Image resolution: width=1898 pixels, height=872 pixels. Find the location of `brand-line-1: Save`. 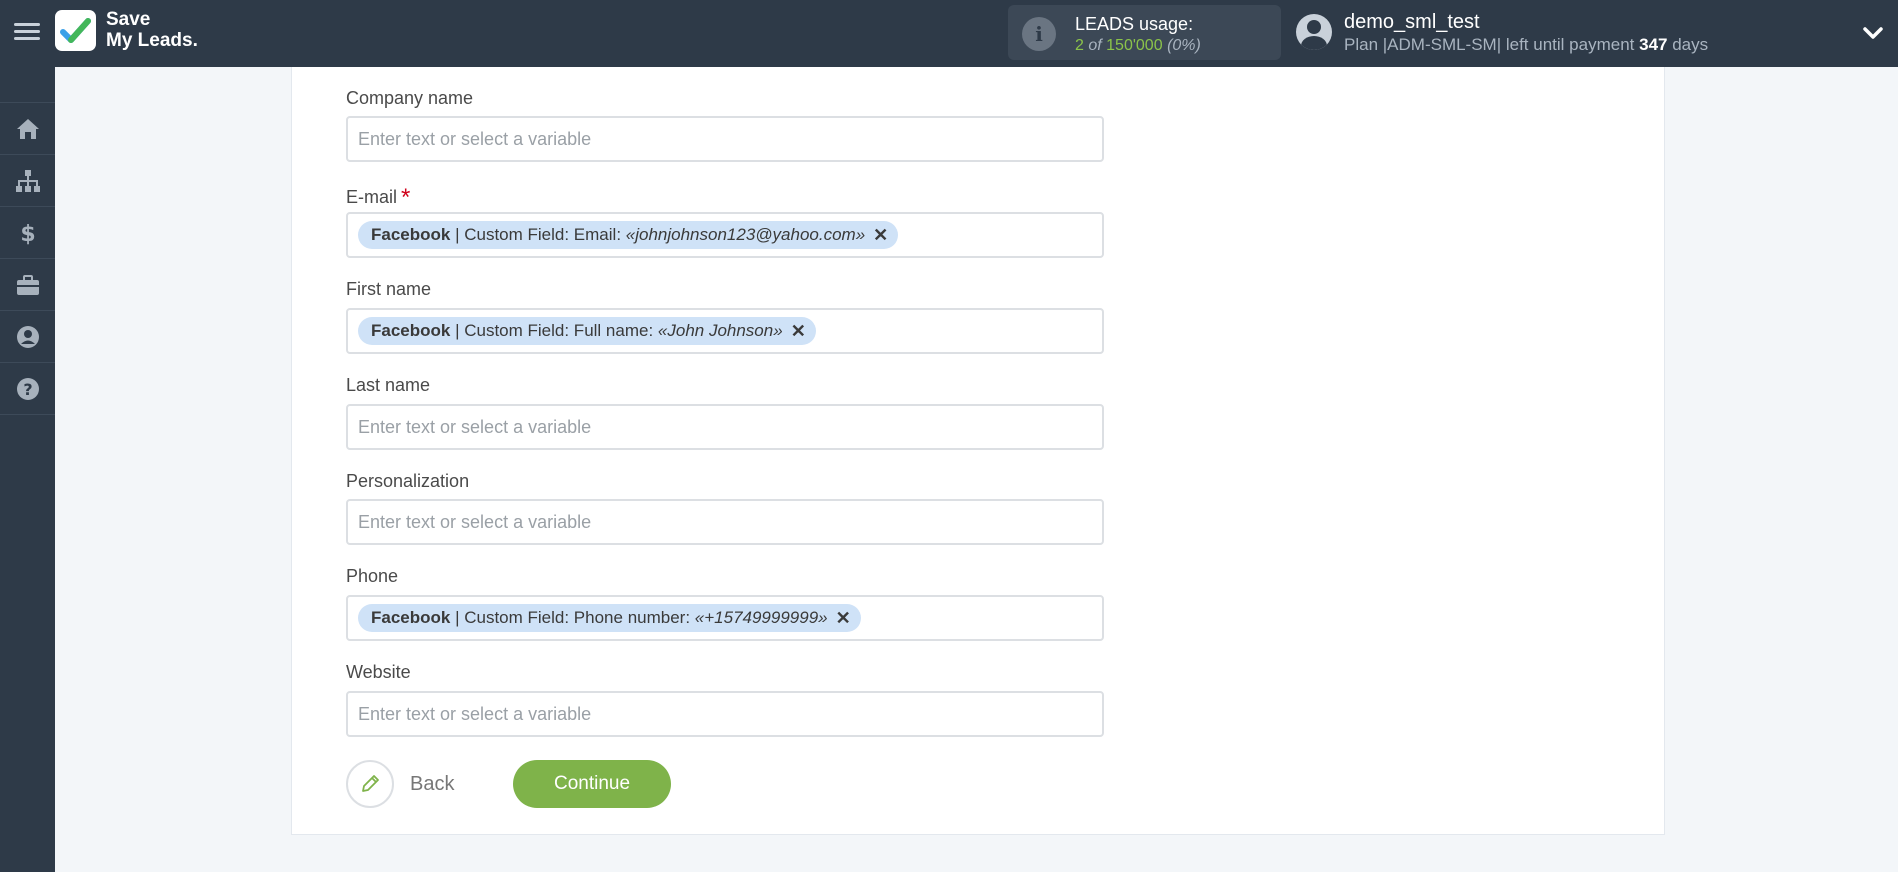

brand-line-1: Save is located at coordinates (128, 19).